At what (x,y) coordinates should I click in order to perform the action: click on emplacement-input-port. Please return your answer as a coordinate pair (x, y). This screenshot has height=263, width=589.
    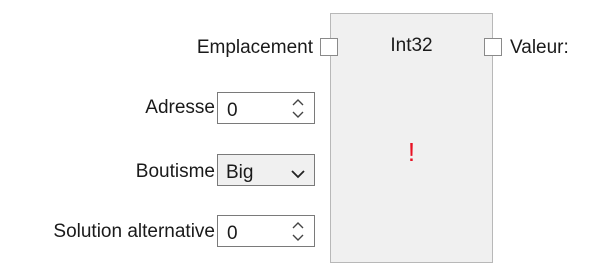
    Looking at the image, I should click on (329, 47).